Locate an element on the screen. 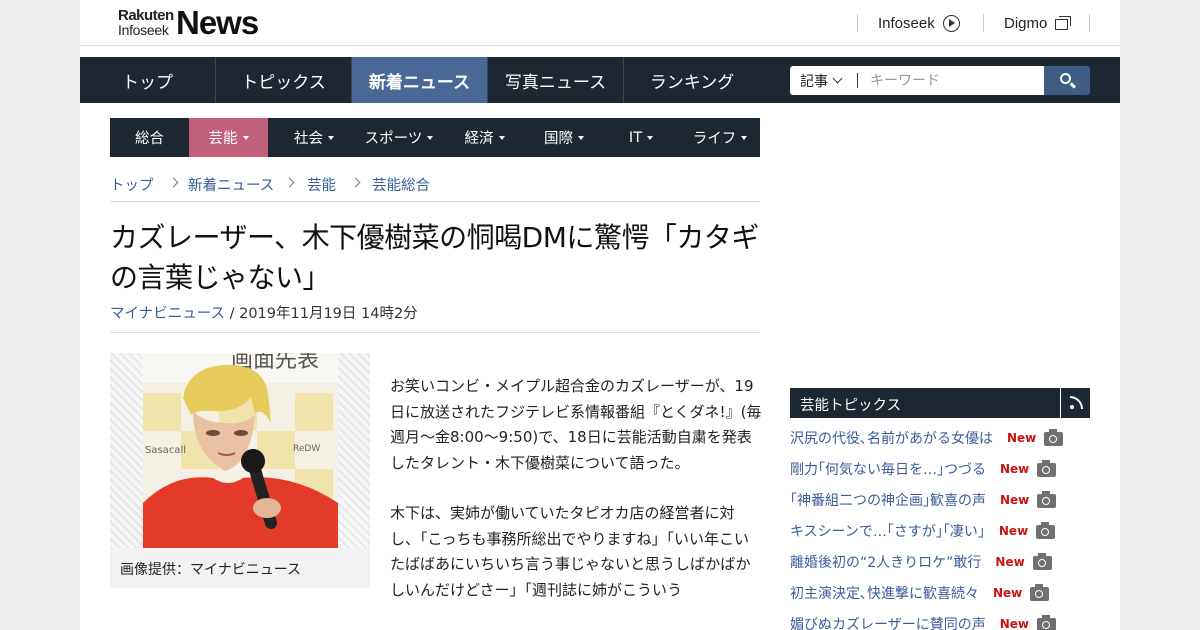 The height and width of the screenshot is (630, 1200). chevron-down-icon is located at coordinates (837, 78).